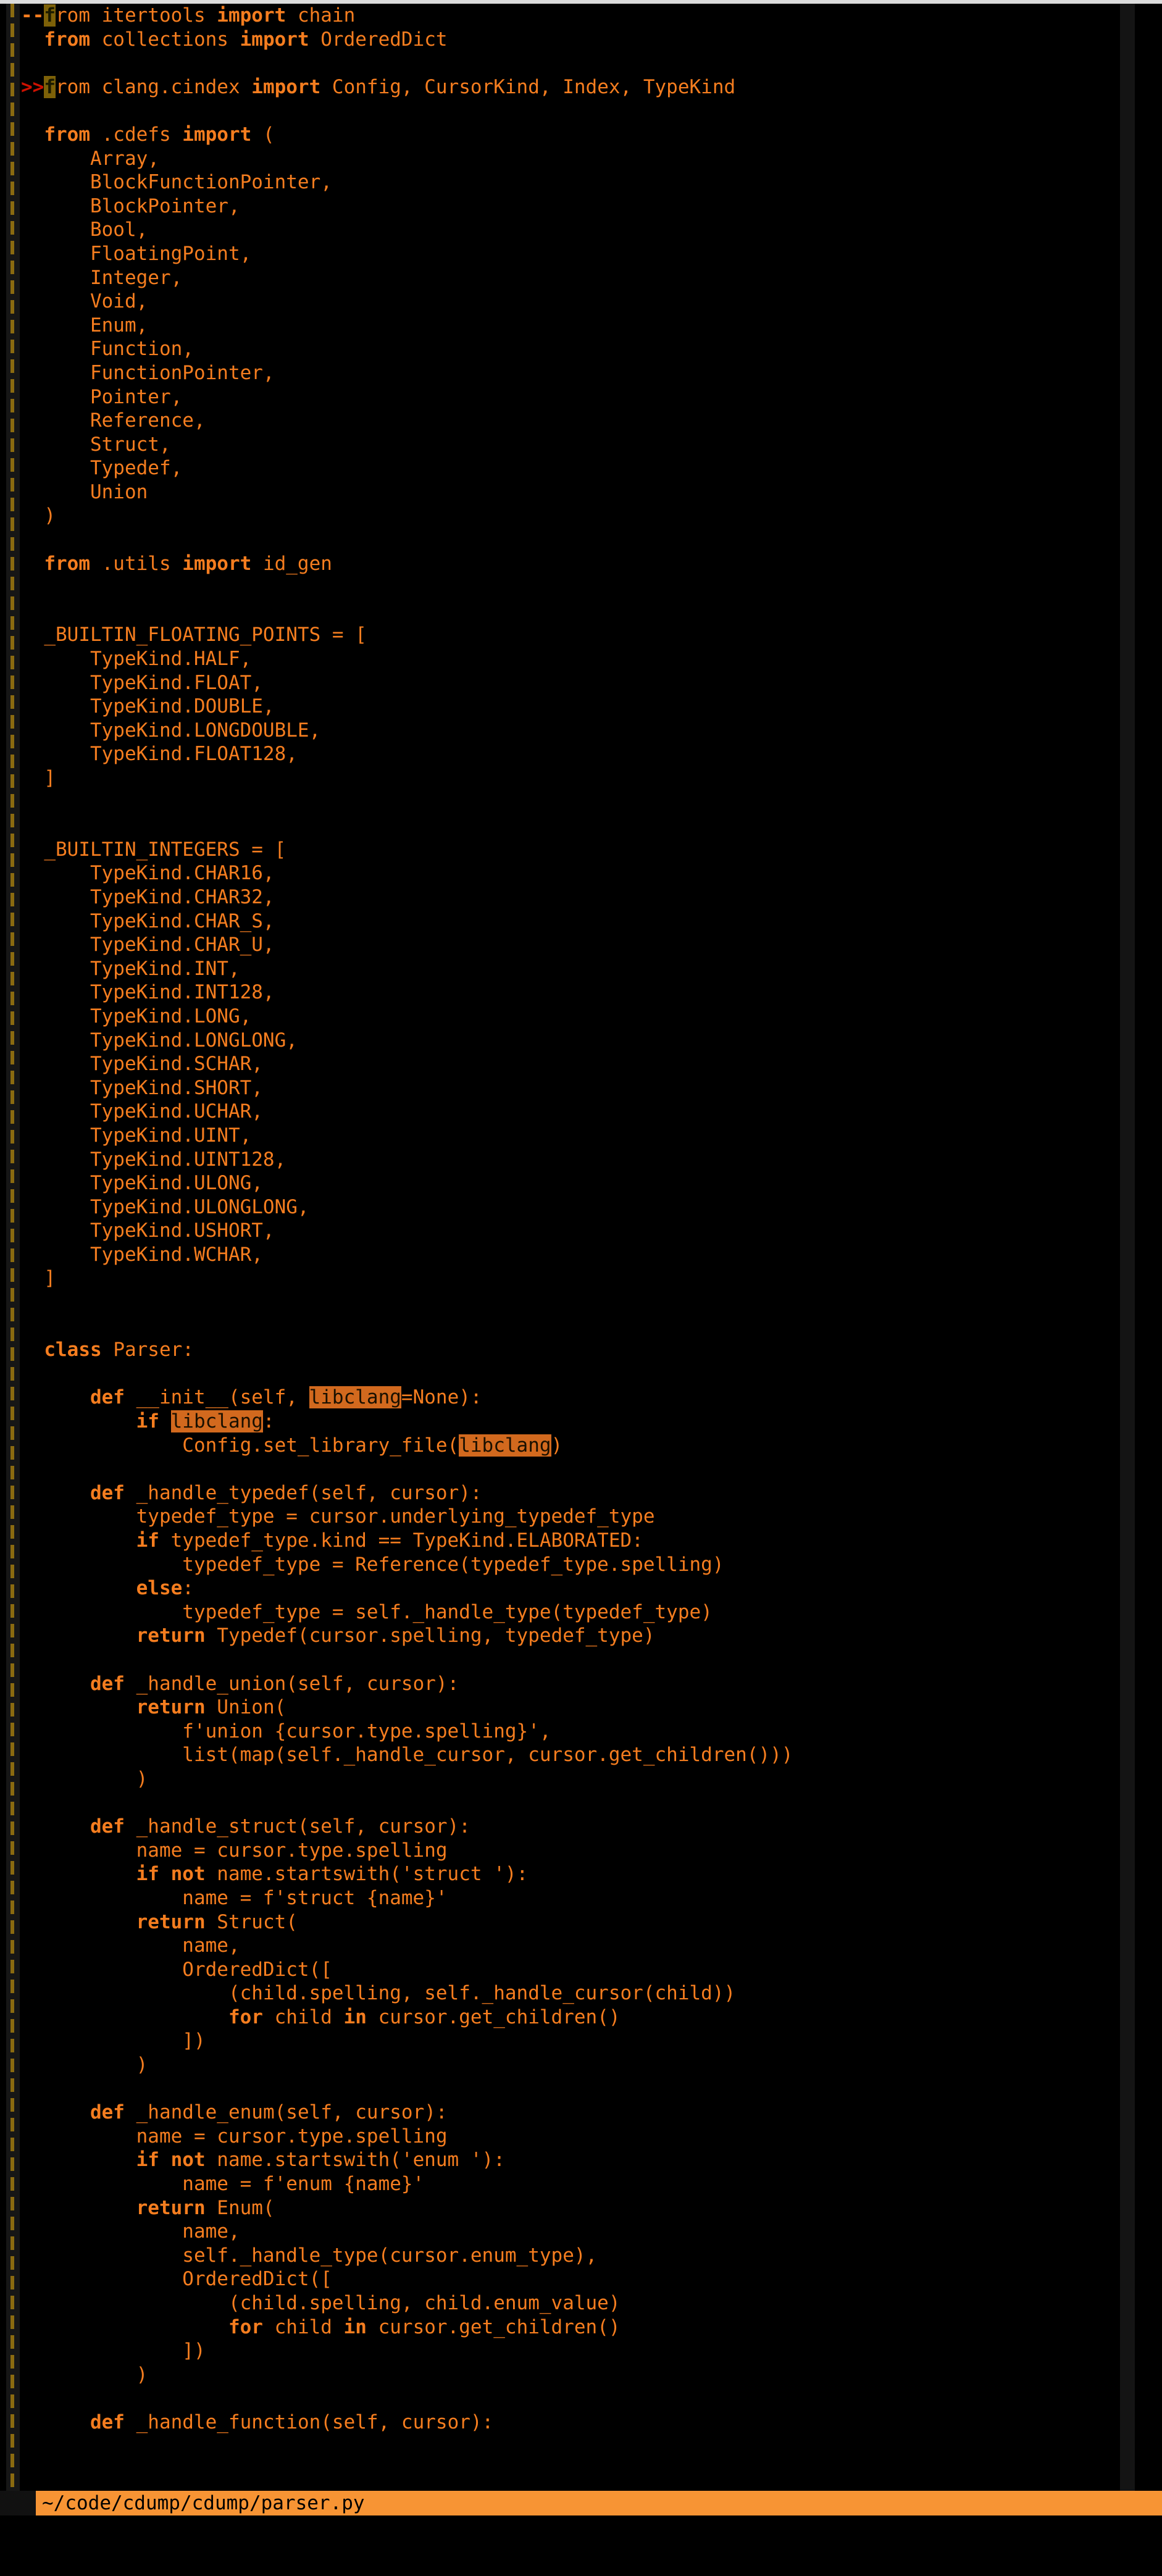 The image size is (1162, 2576). What do you see at coordinates (581, 492) in the screenshot?
I see `code-line: Union` at bounding box center [581, 492].